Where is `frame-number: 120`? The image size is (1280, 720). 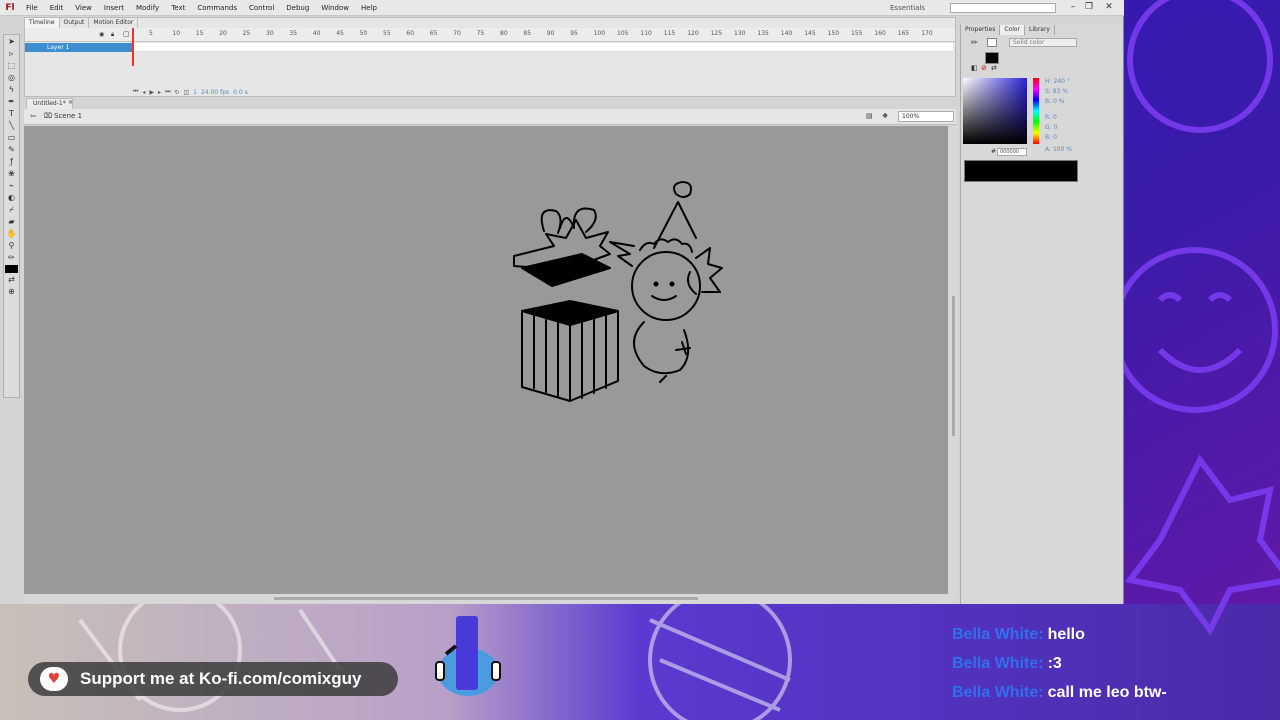
frame-number: 120 is located at coordinates (693, 33).